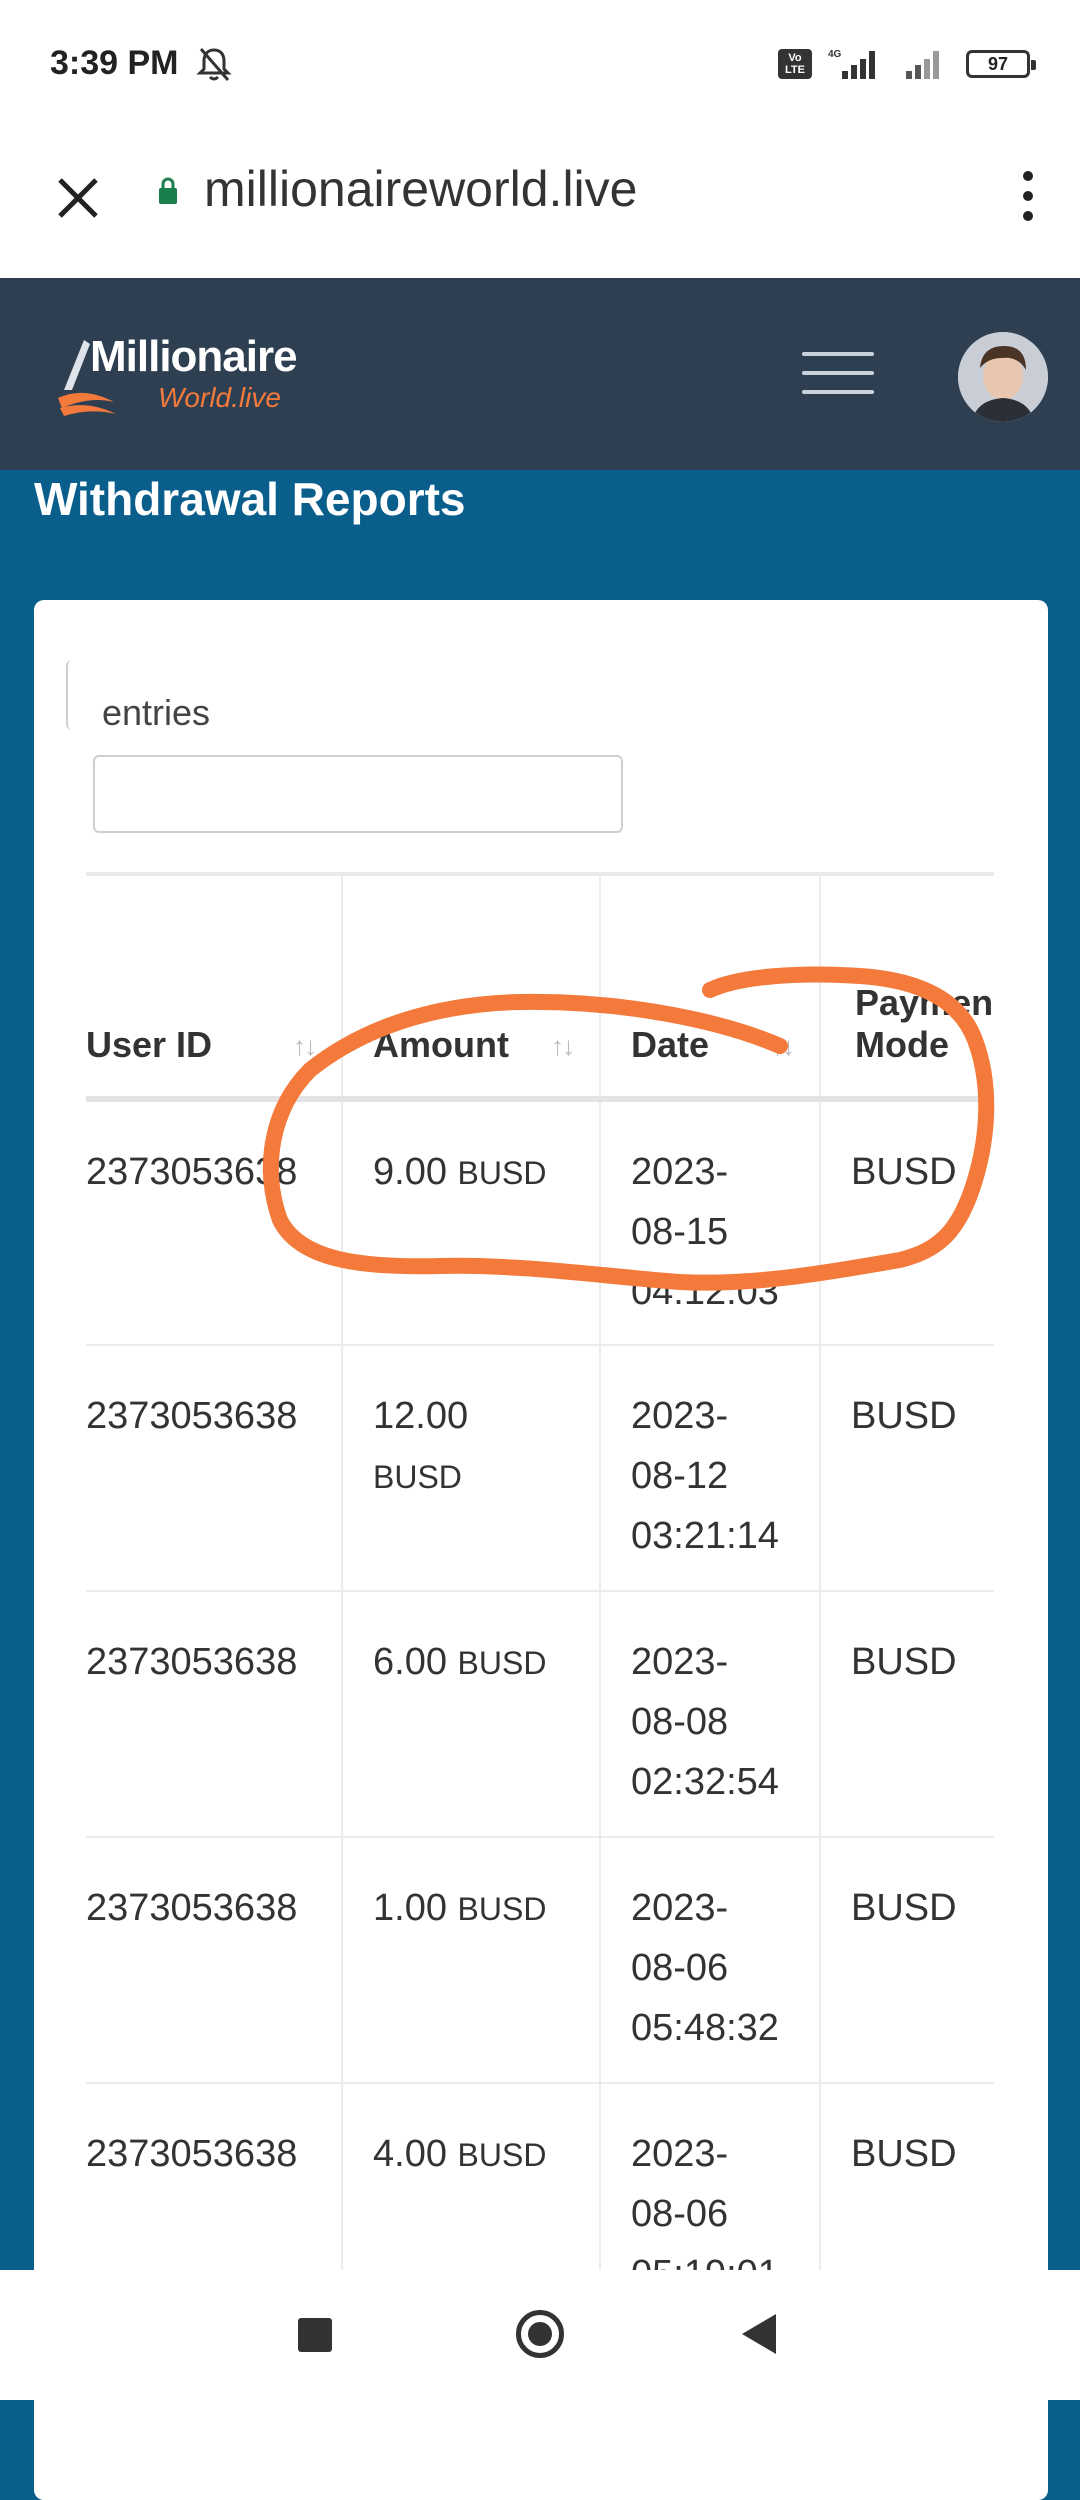 The image size is (1080, 2500). I want to click on browser-url-bar: millionaireworld.live, so click(540, 204).